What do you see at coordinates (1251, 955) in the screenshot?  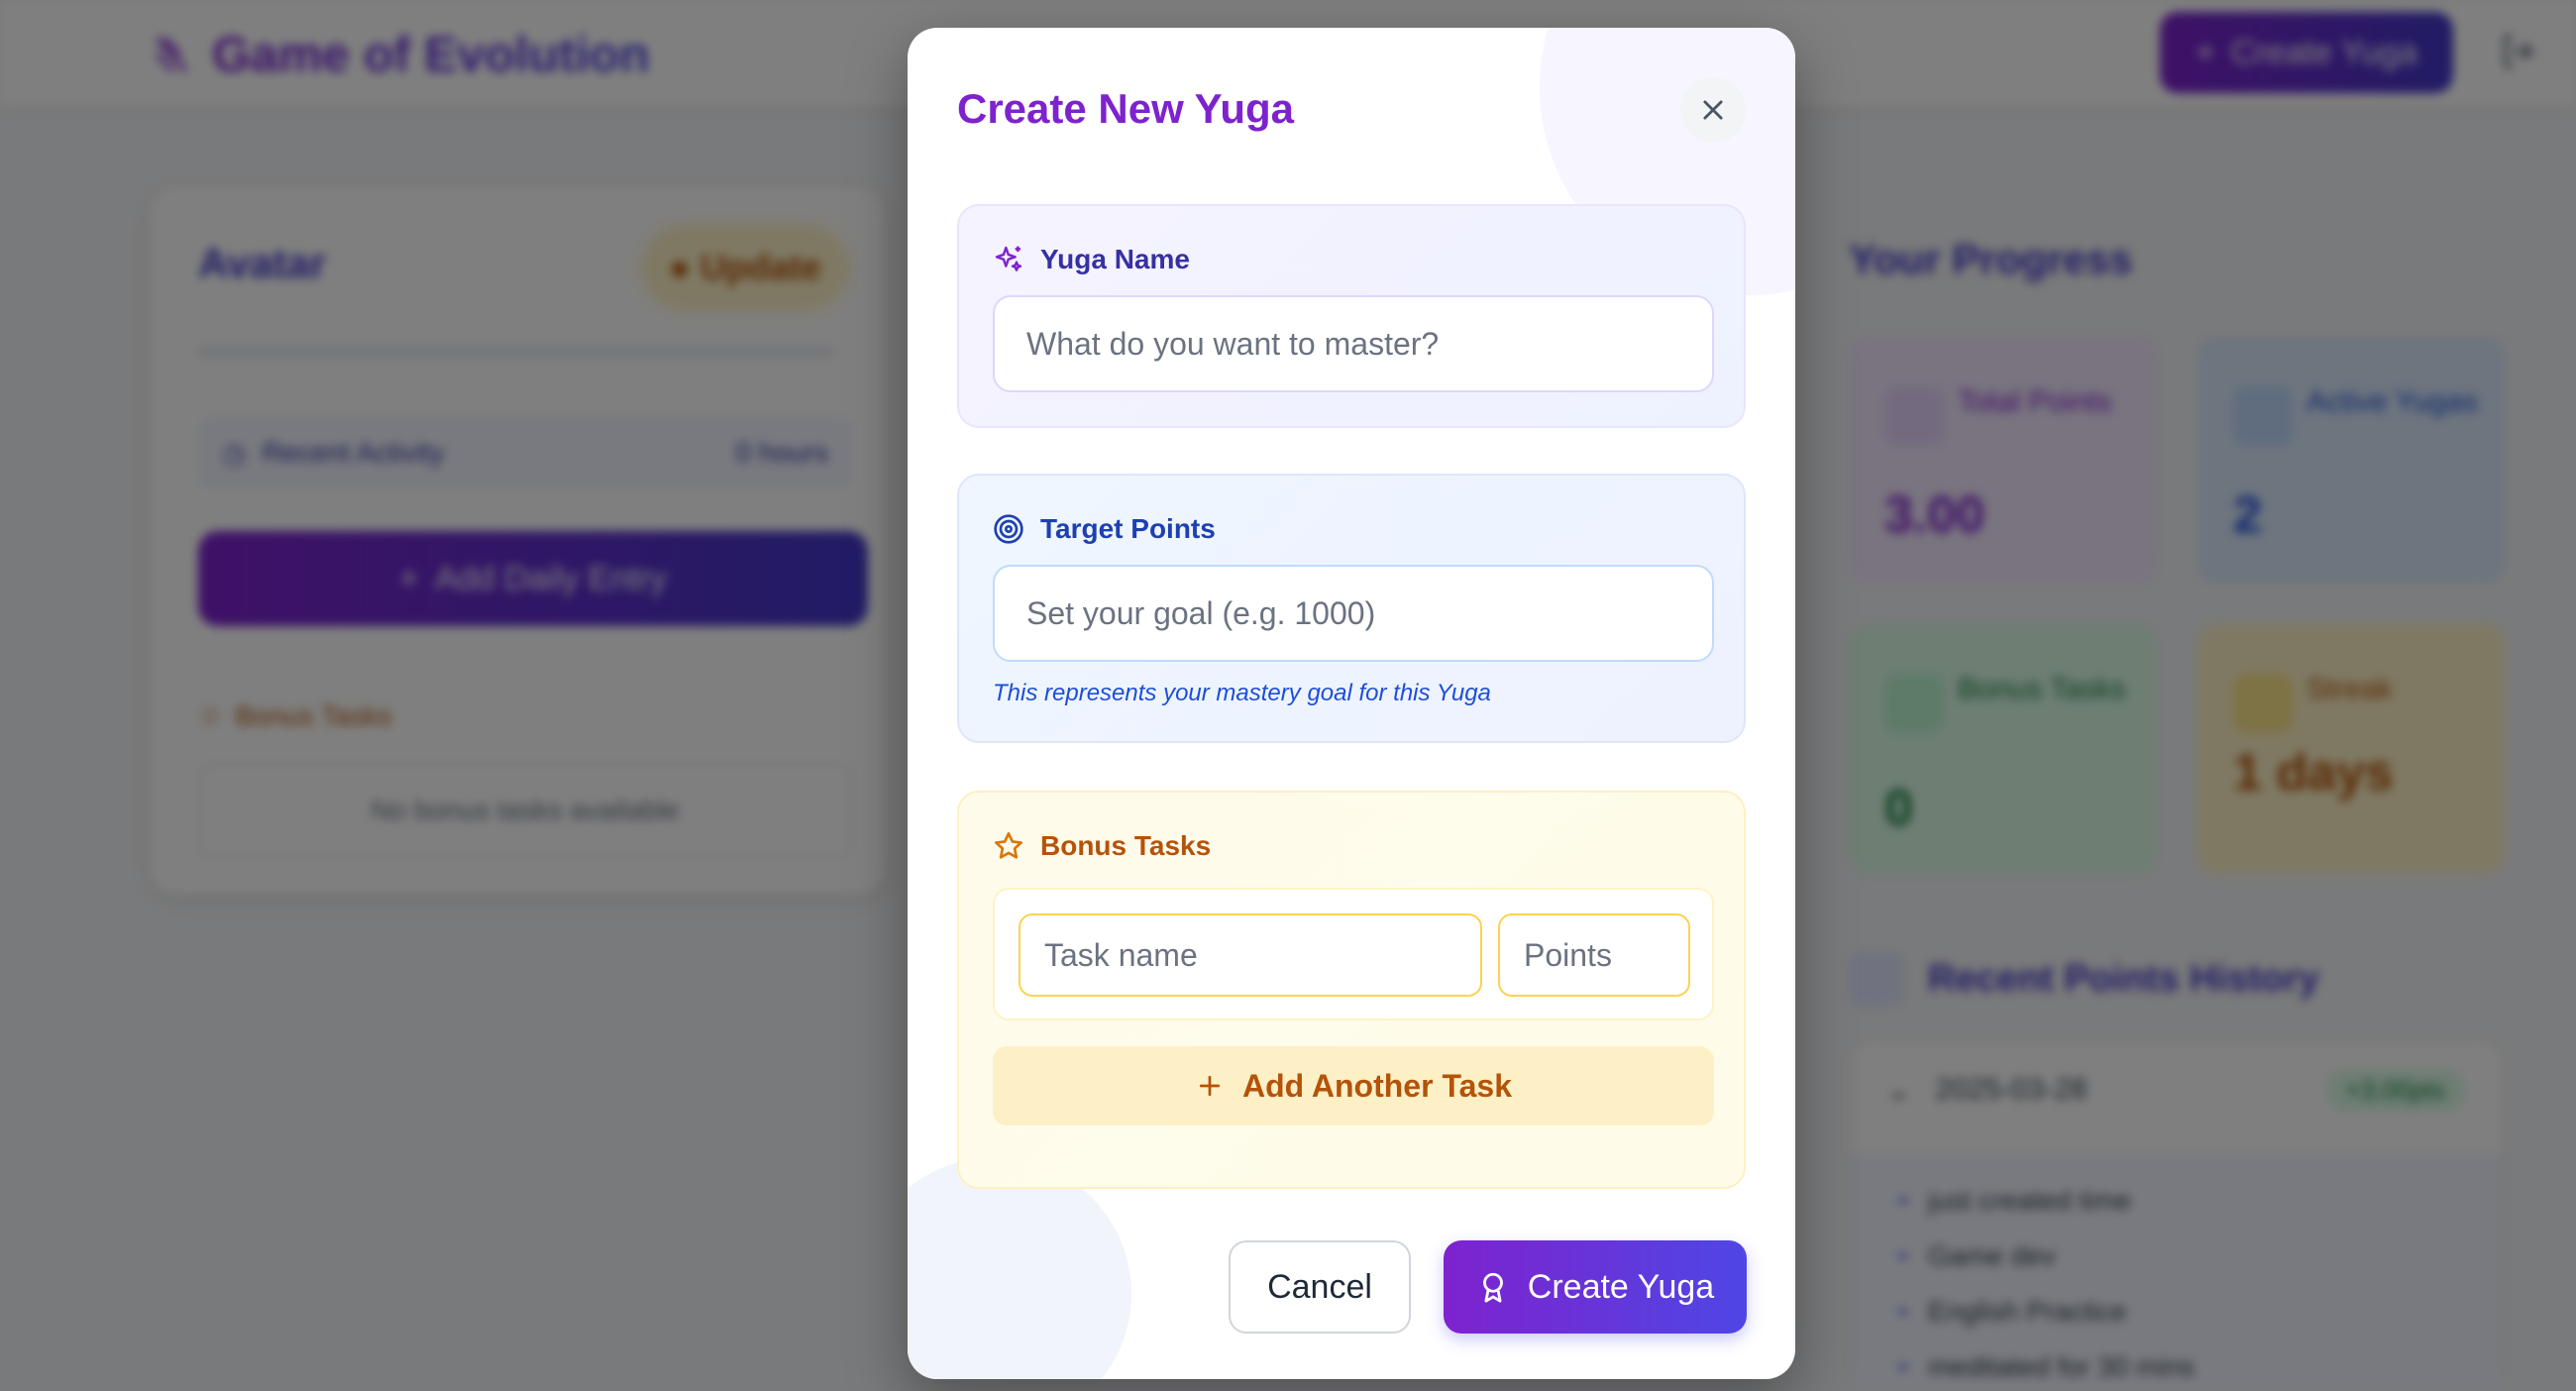 I see `task-name-input` at bounding box center [1251, 955].